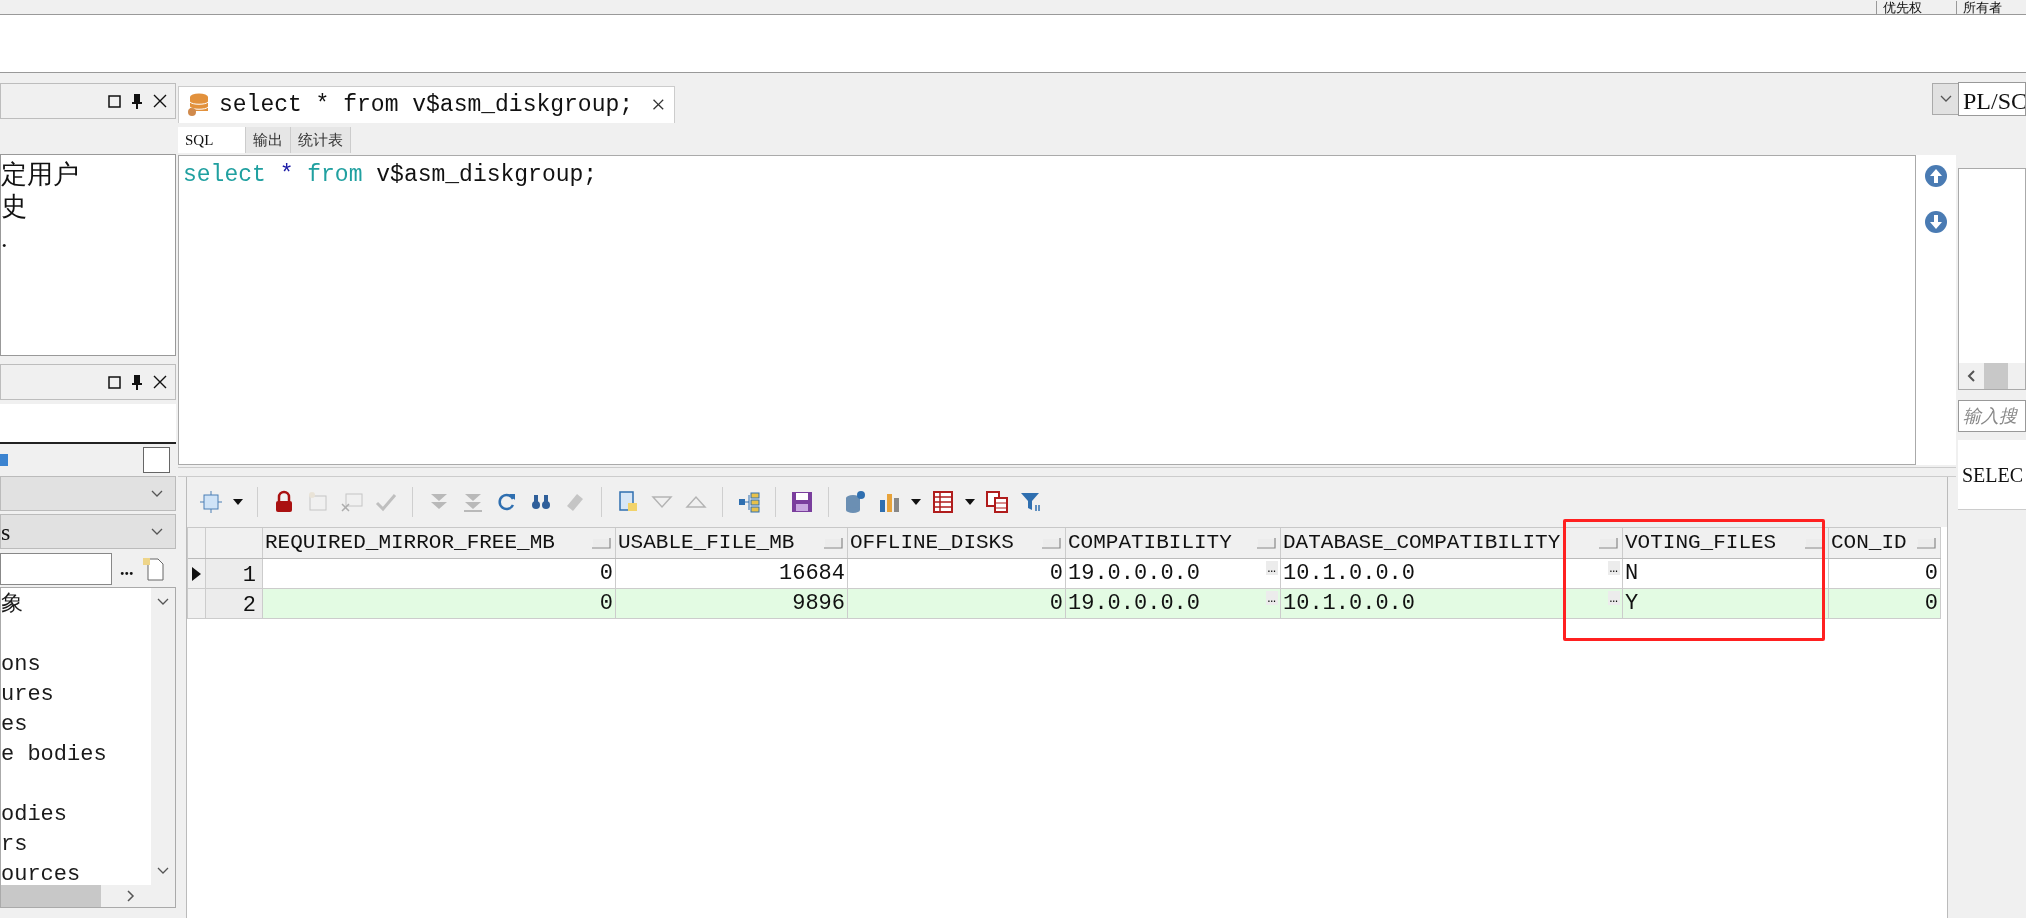 This screenshot has height=918, width=2026. I want to click on tree-icon, so click(749, 502).